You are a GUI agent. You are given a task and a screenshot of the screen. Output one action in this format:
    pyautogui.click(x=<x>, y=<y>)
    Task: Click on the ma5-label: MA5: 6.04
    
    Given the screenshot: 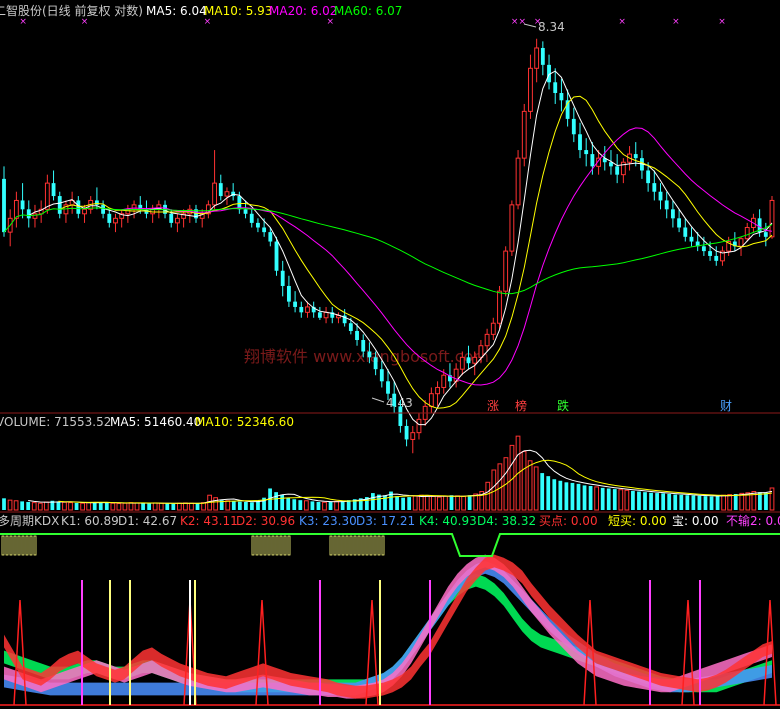 What is the action you would take?
    pyautogui.click(x=176, y=11)
    